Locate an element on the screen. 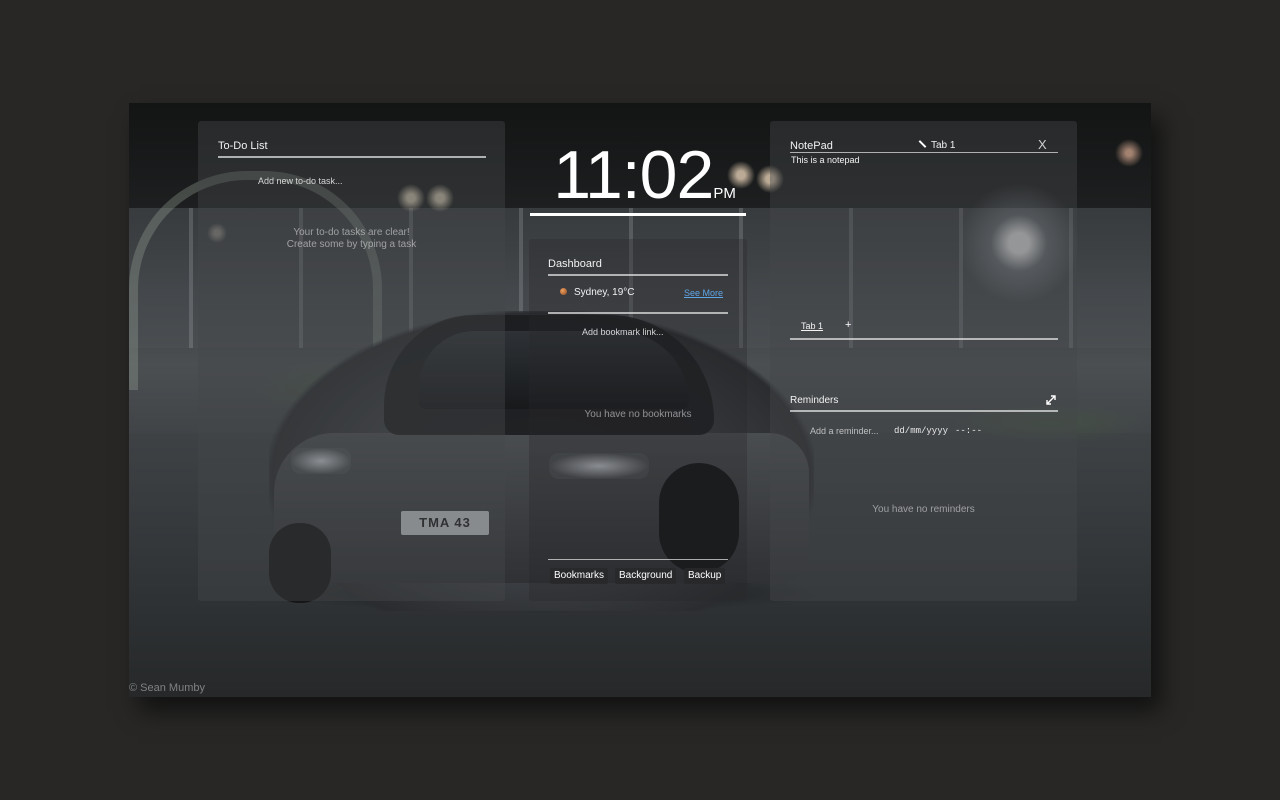 This screenshot has height=800, width=1280. clock: 11:02PM is located at coordinates (644, 175).